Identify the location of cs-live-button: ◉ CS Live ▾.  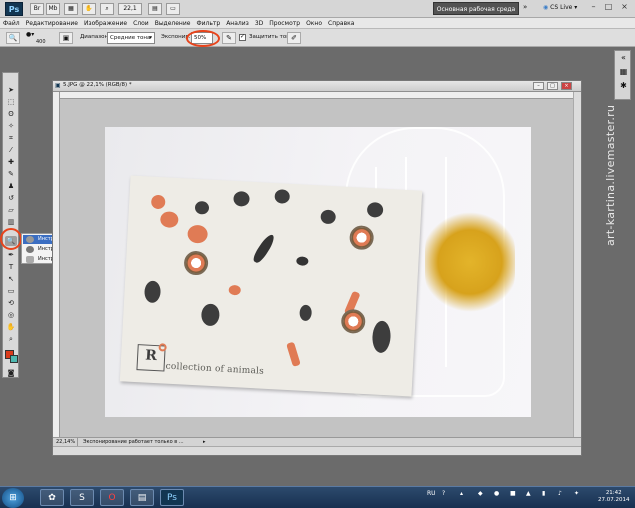
(560, 7).